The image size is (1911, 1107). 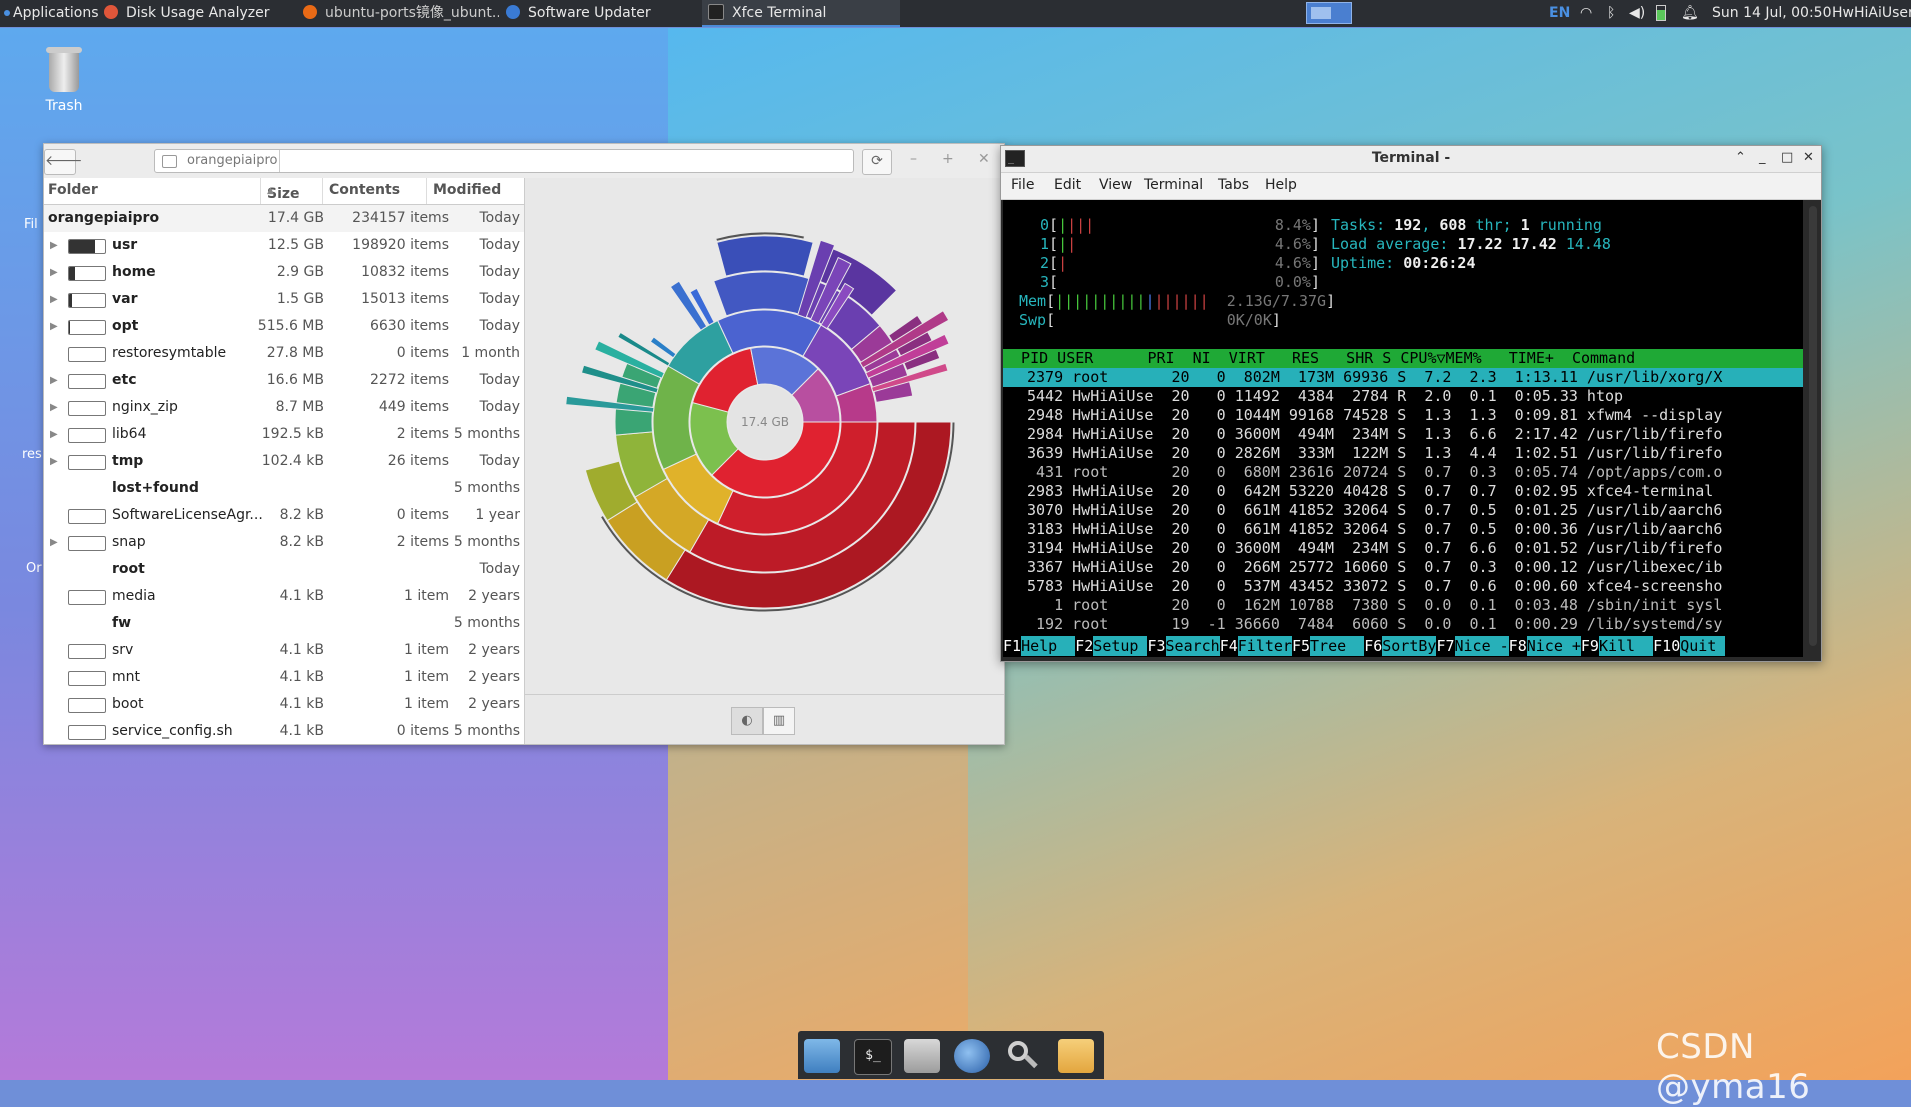 What do you see at coordinates (1787, 157) in the screenshot?
I see `maximize-button: □` at bounding box center [1787, 157].